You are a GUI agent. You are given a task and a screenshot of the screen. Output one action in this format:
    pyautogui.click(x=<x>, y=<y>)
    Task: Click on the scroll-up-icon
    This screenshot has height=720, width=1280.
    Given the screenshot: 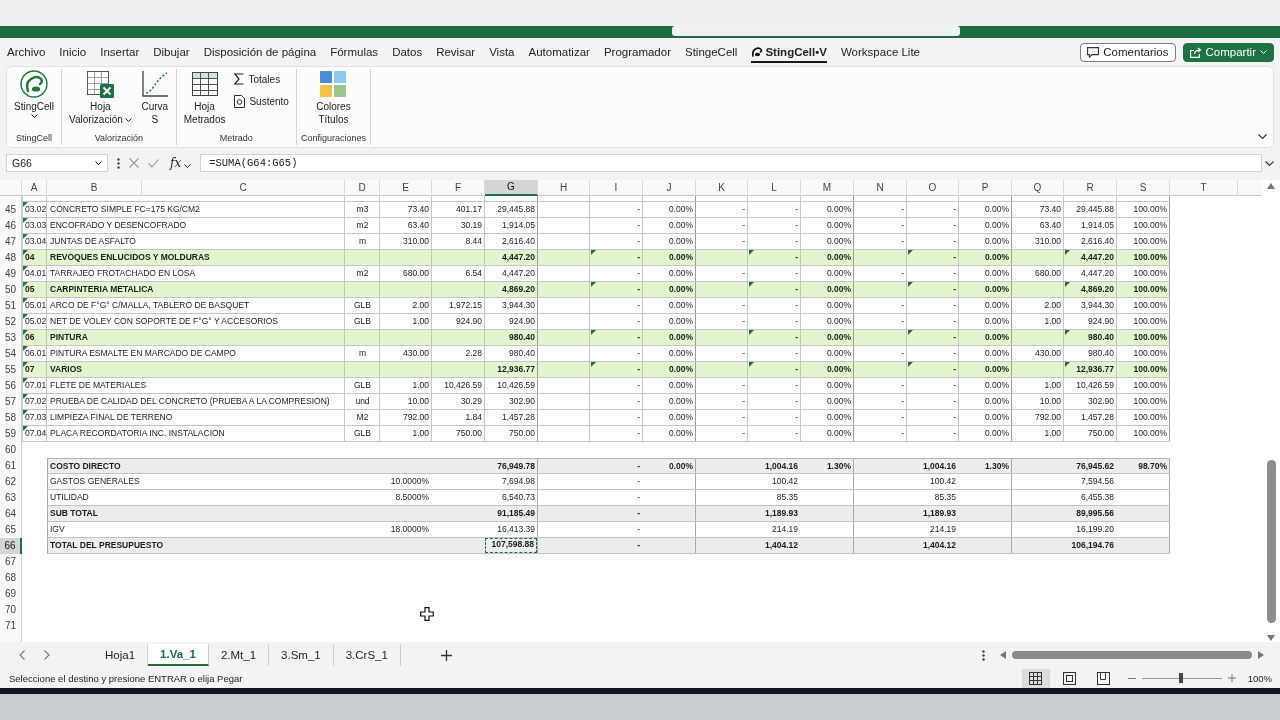 What is the action you would take?
    pyautogui.click(x=1271, y=186)
    